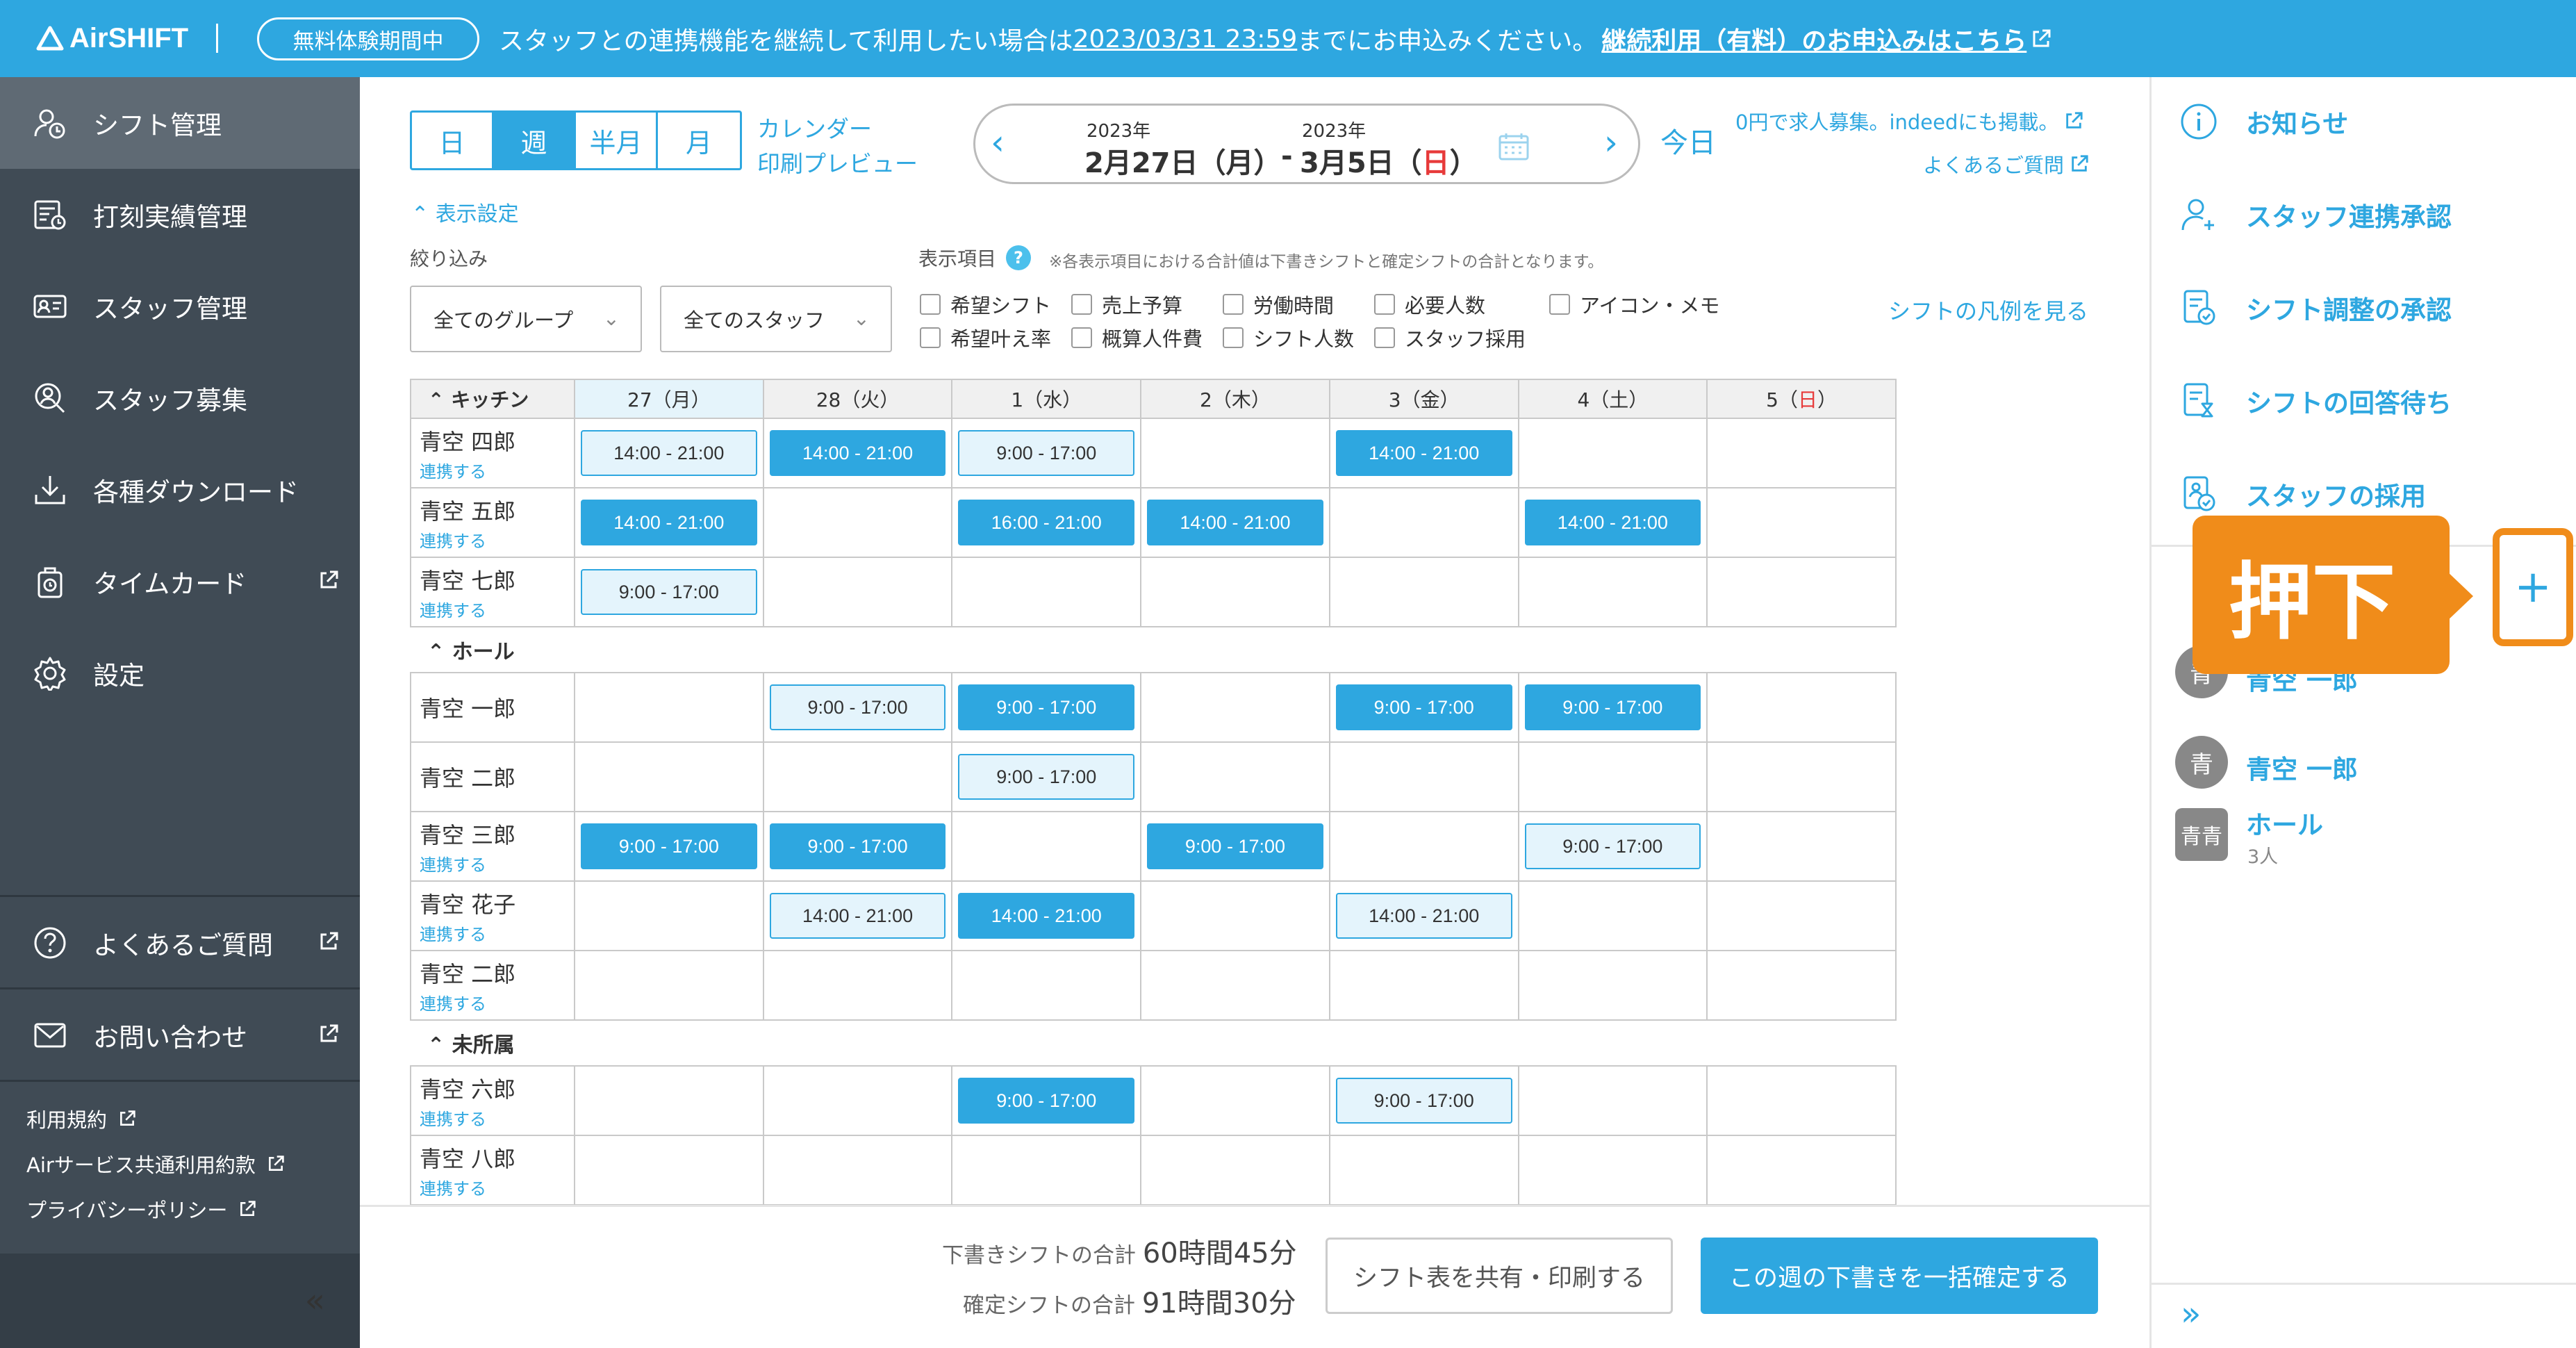 This screenshot has height=1348, width=2576. Describe the element at coordinates (2533, 587) in the screenshot. I see `add-chat-button: +` at that location.